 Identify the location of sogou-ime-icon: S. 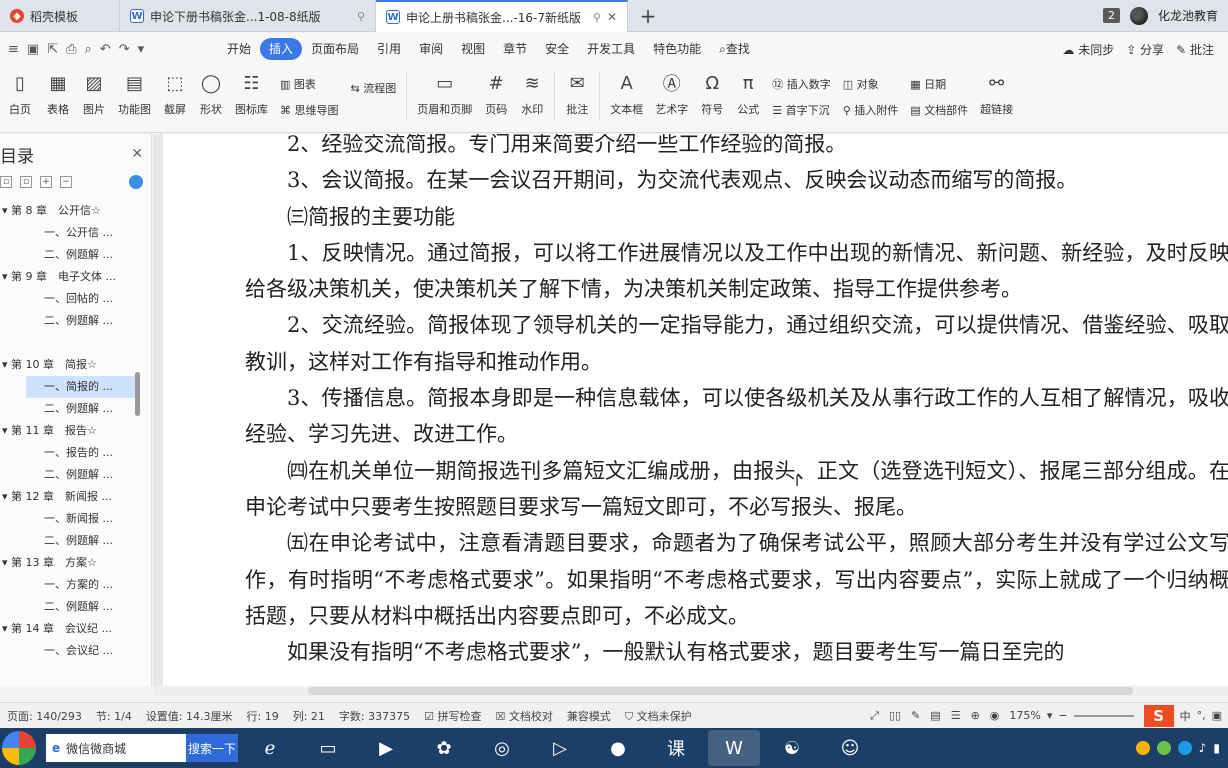
(1158, 715).